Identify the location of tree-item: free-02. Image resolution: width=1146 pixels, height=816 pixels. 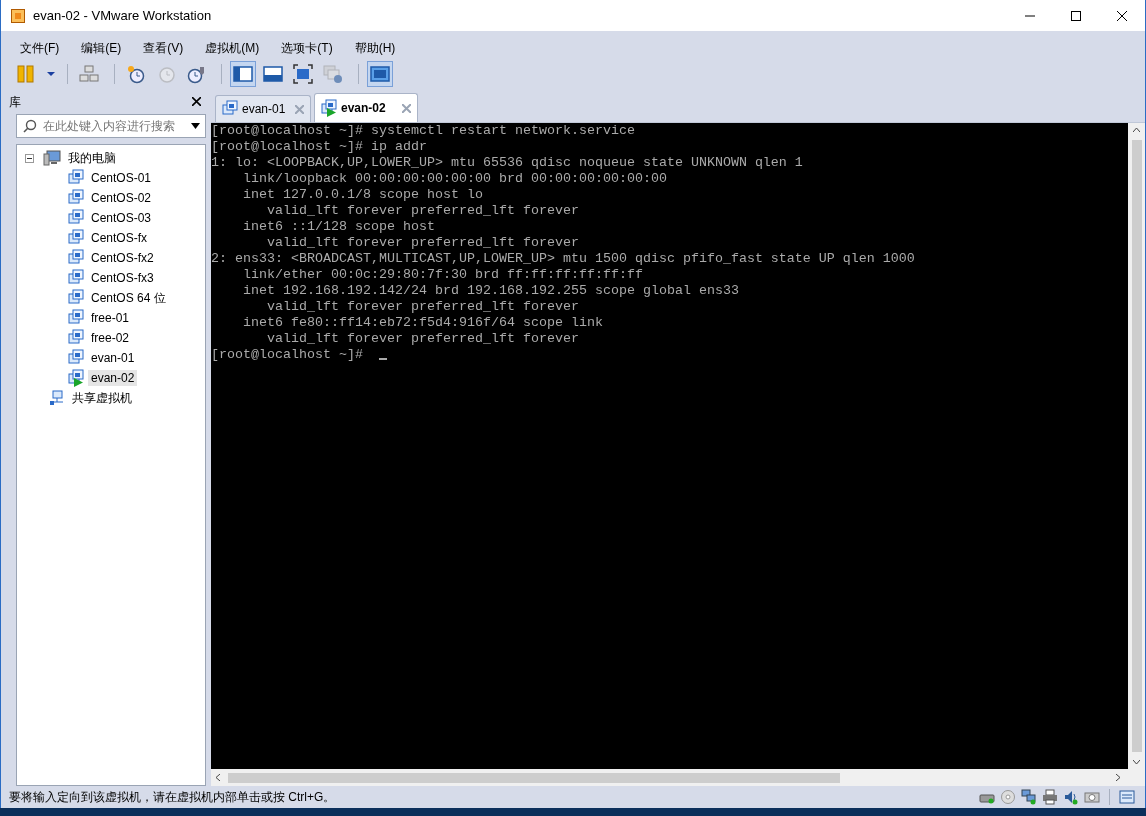
(110, 338).